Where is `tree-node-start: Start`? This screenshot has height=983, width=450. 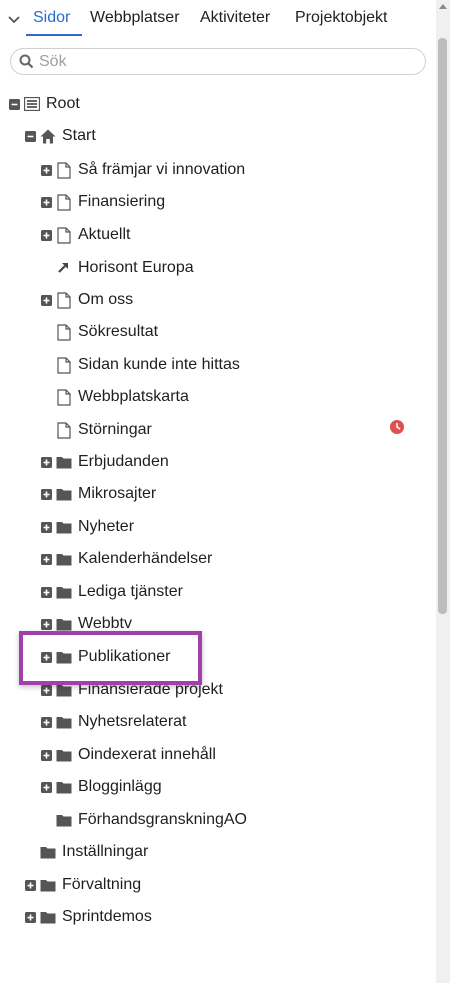 tree-node-start: Start is located at coordinates (60, 136).